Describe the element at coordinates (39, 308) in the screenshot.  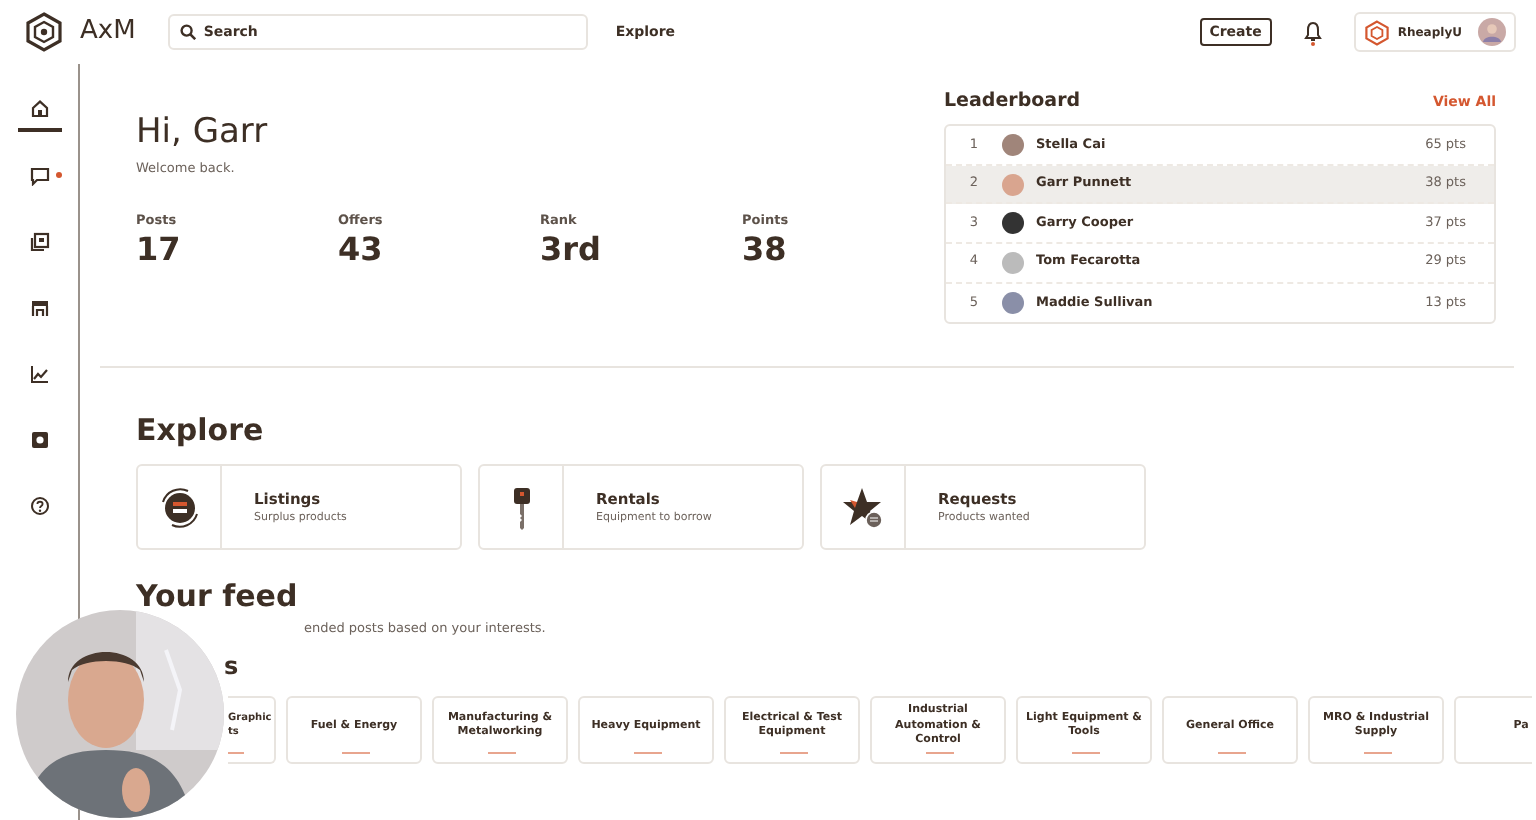
I see `store-icon` at that location.